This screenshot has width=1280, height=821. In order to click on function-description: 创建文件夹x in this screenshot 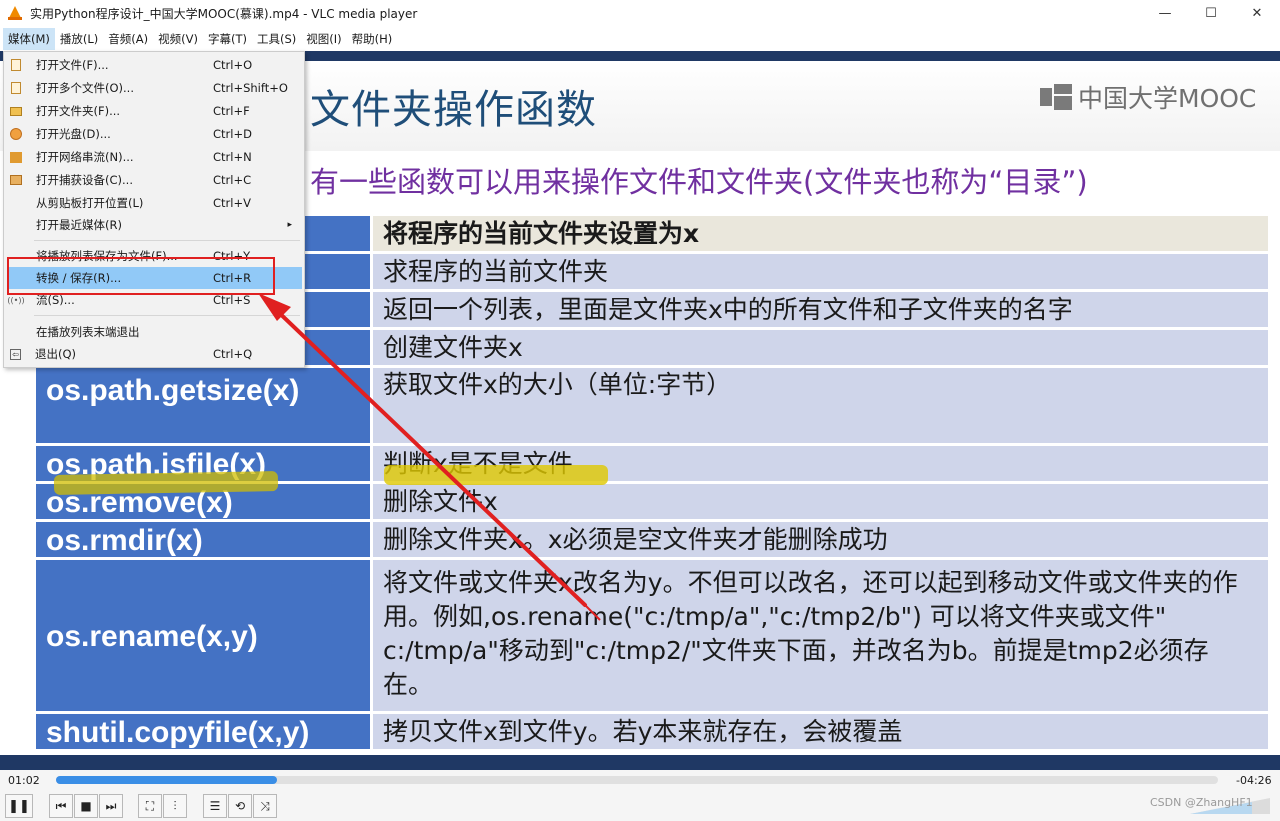, I will do `click(820, 347)`.